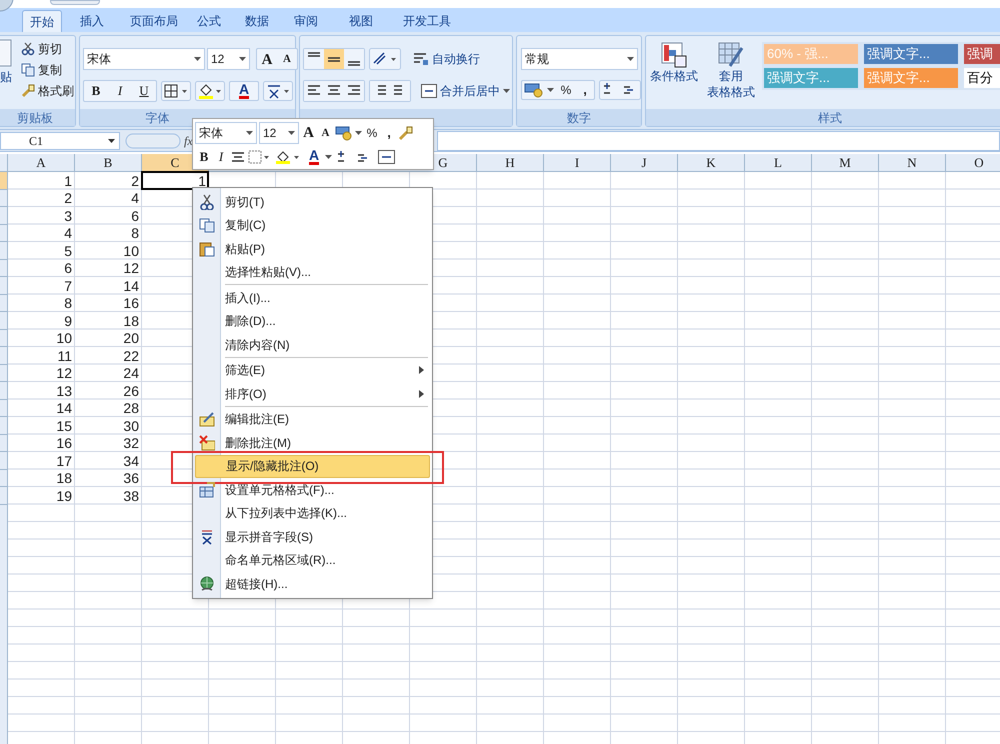  Describe the element at coordinates (47, 70) in the screenshot. I see `clipboard-button: 复制` at that location.